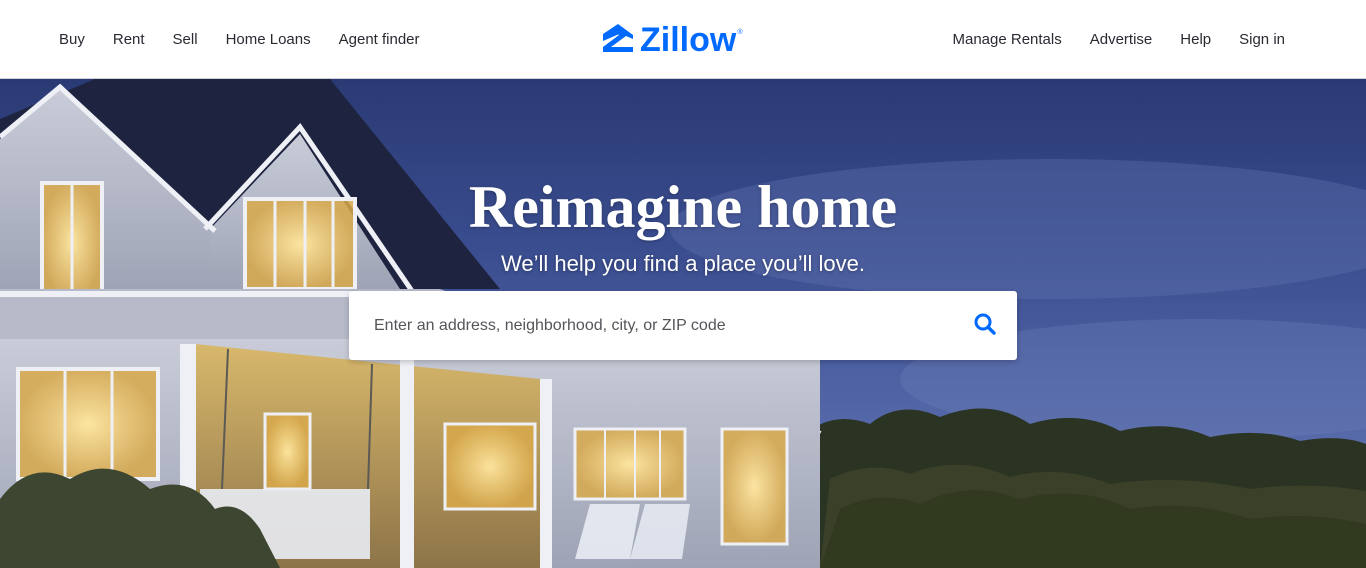 Image resolution: width=1366 pixels, height=568 pixels. Describe the element at coordinates (740, 32) in the screenshot. I see `registered-mark: ®` at that location.